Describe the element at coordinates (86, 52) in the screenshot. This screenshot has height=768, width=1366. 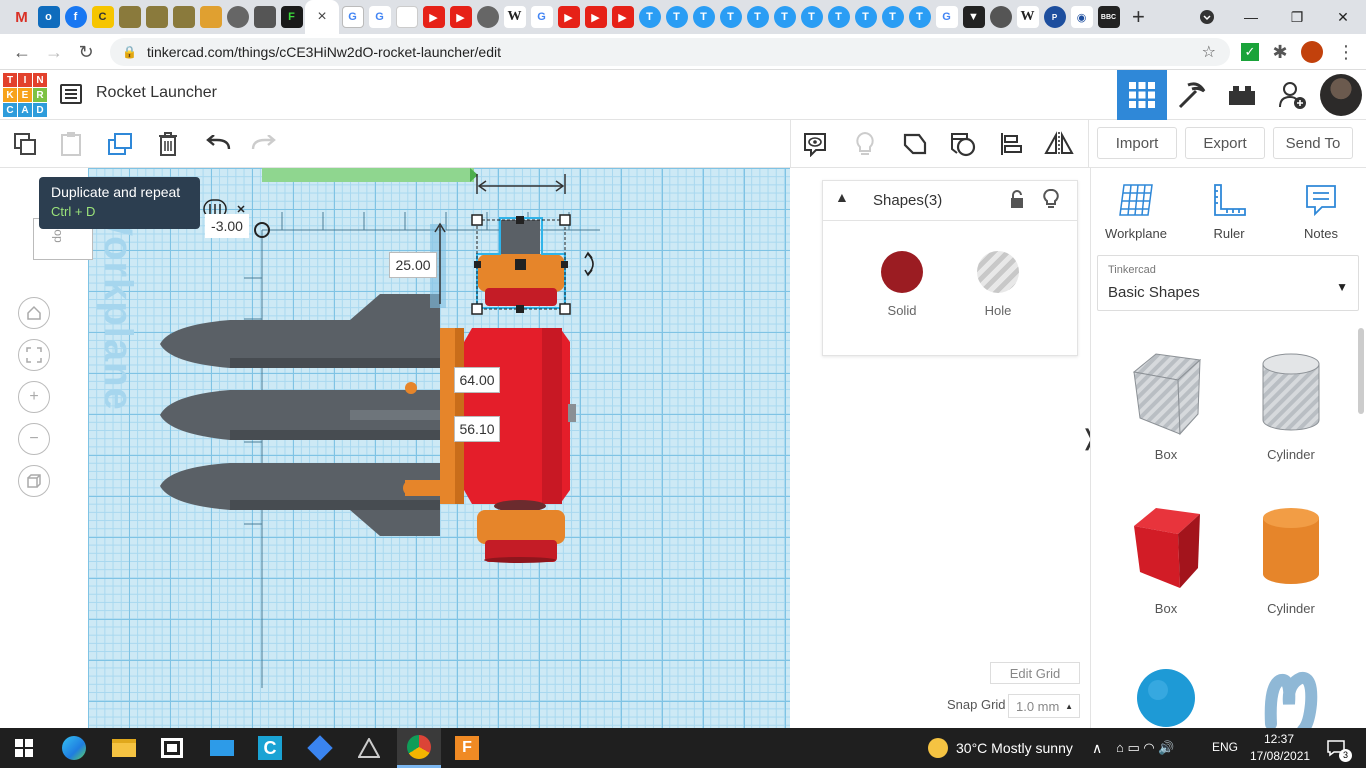
I see `reload-icon: ↻` at that location.